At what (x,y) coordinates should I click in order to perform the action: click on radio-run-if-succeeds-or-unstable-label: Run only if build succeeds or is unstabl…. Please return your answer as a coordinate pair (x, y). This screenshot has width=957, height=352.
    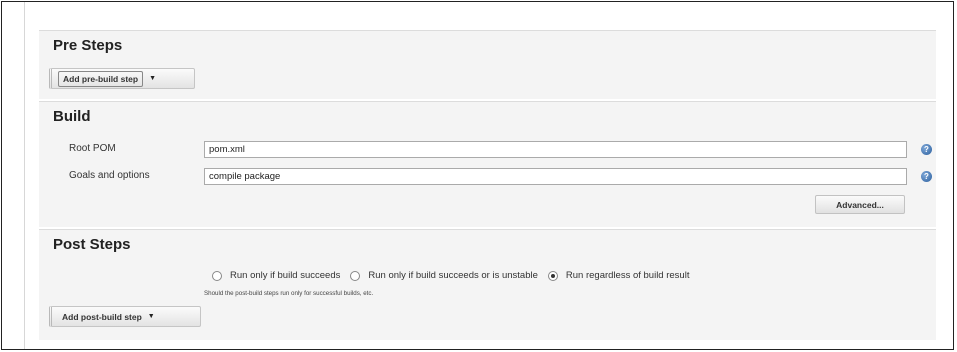
    Looking at the image, I should click on (453, 275).